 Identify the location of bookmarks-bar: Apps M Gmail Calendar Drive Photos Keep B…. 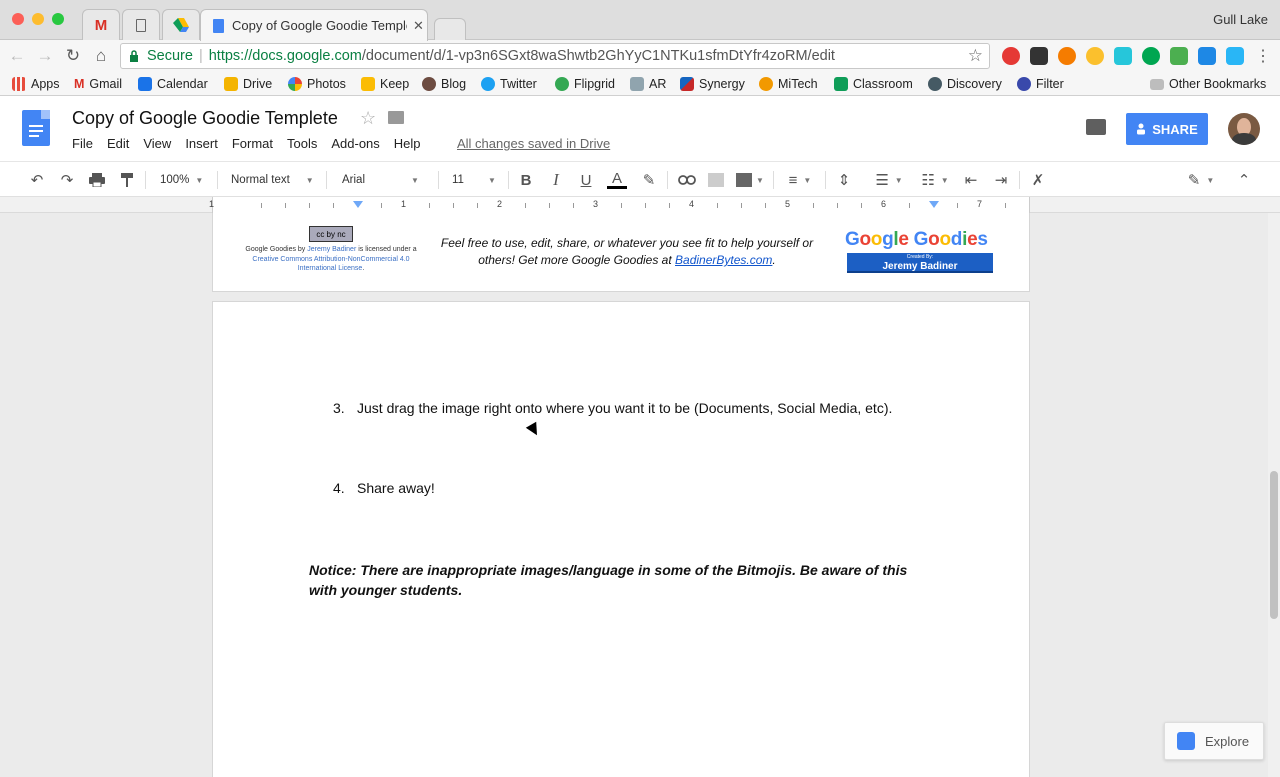
(640, 84).